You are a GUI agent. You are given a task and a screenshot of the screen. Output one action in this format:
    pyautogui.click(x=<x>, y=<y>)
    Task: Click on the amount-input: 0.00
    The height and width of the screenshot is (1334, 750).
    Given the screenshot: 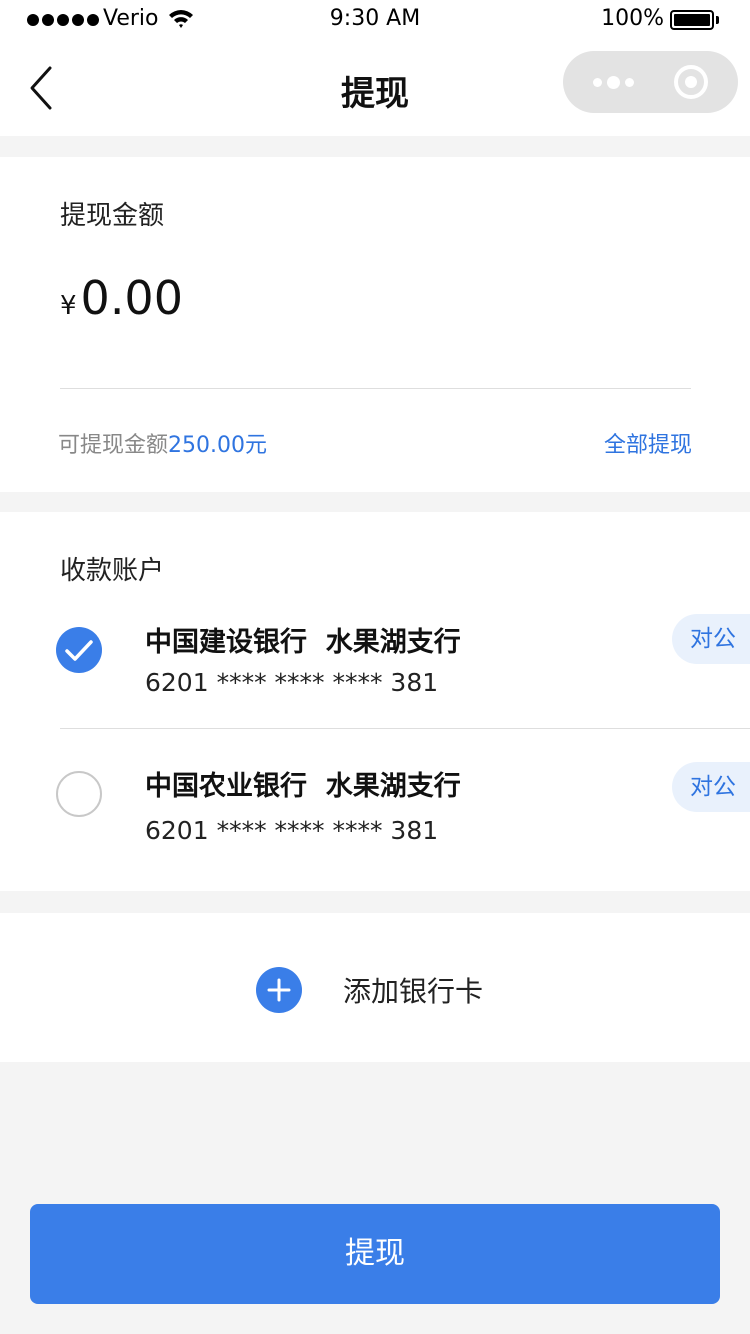 What is the action you would take?
    pyautogui.click(x=132, y=298)
    